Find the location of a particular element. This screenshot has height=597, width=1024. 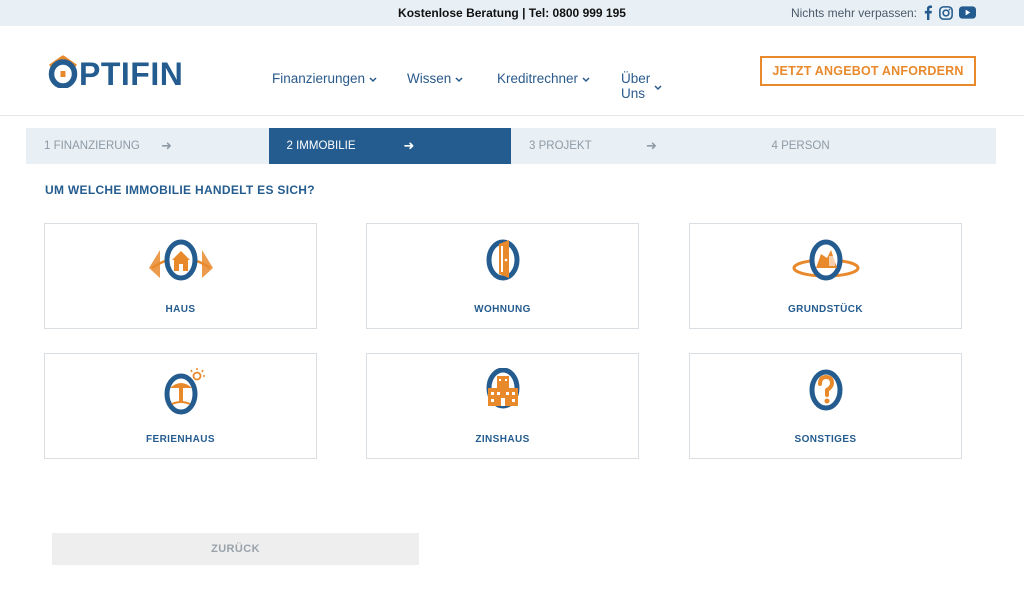

step-finanzierung: 1 FINANZIERUNG ➜ is located at coordinates (147, 146).